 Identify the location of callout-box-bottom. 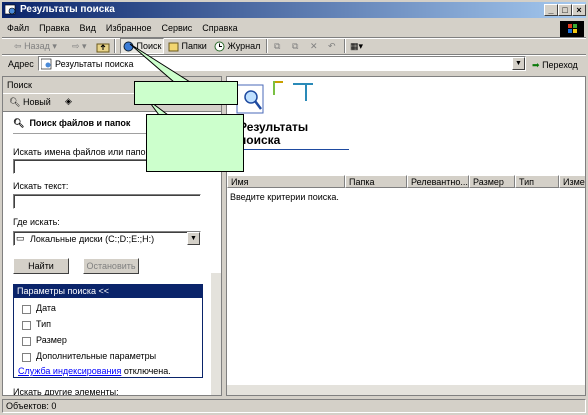
(195, 143).